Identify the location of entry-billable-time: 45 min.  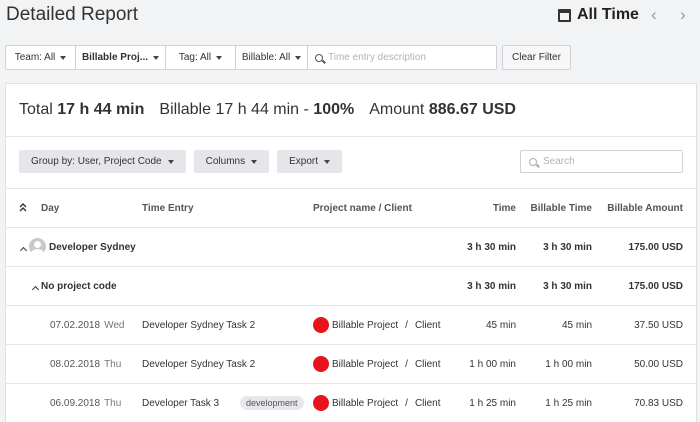
(576, 325).